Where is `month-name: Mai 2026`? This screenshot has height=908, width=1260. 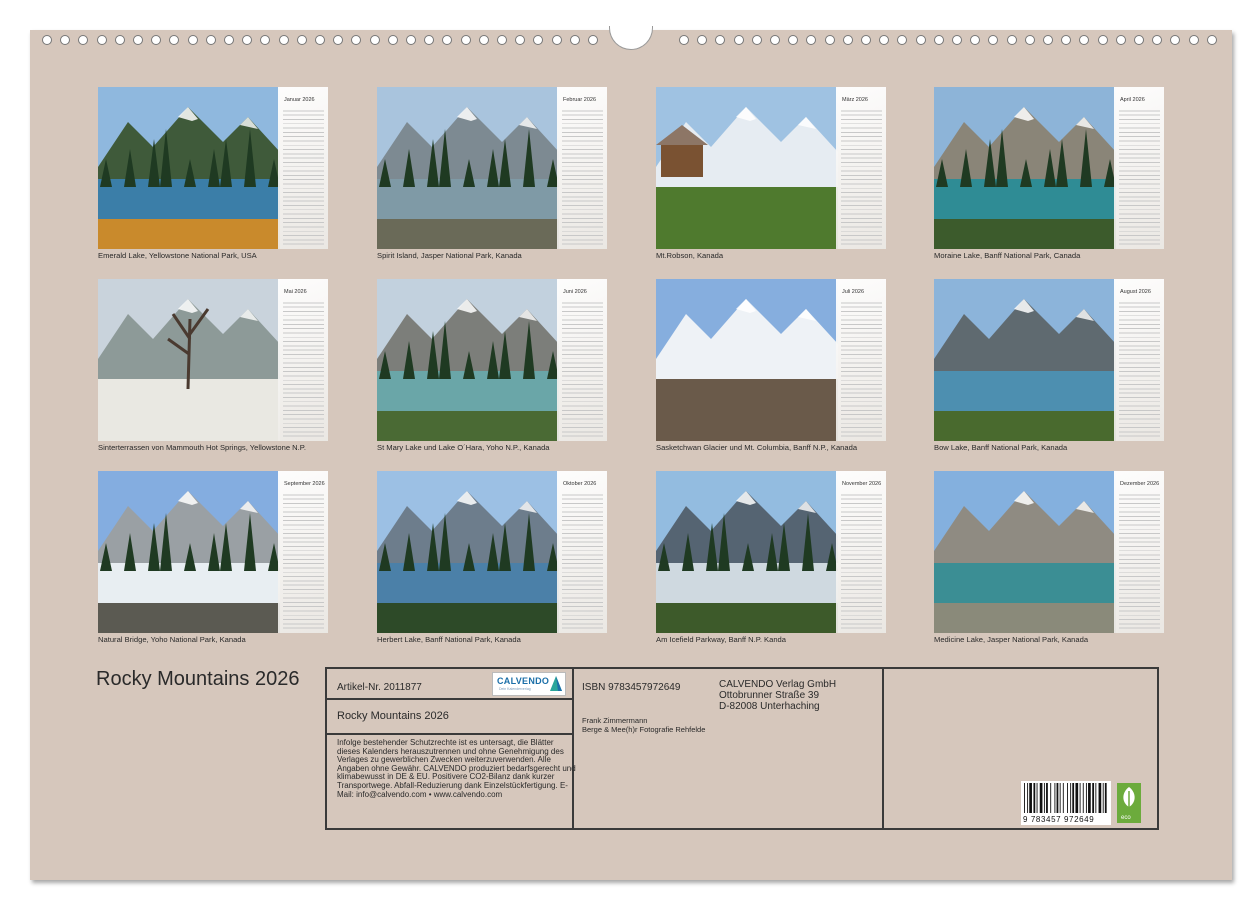 month-name: Mai 2026 is located at coordinates (295, 292).